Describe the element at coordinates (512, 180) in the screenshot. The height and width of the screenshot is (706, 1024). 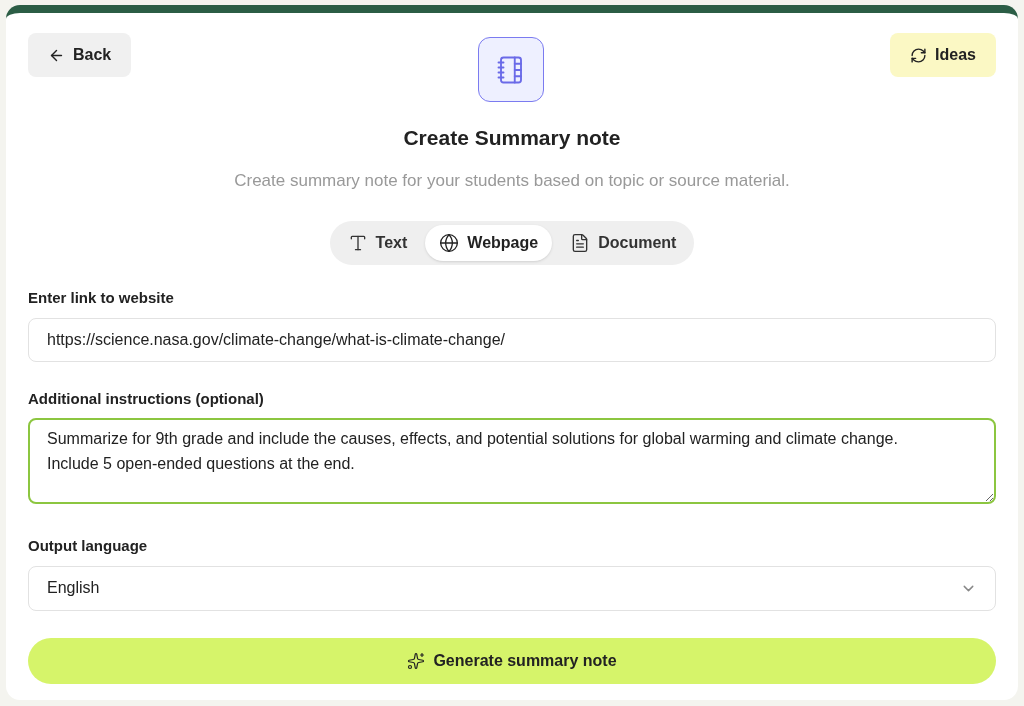
I see `page-subtitle: Create summary note for your students based on topic or source material.` at that location.